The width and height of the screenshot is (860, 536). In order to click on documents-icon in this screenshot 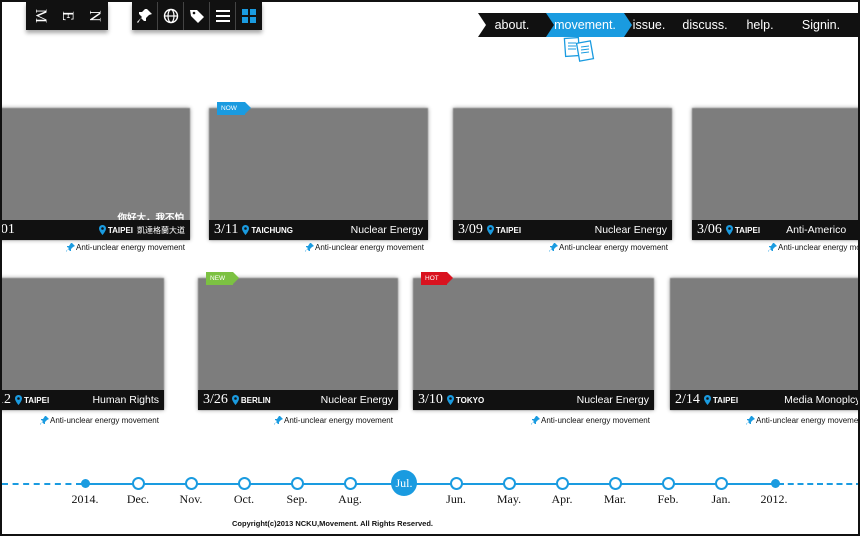, I will do `click(579, 49)`.